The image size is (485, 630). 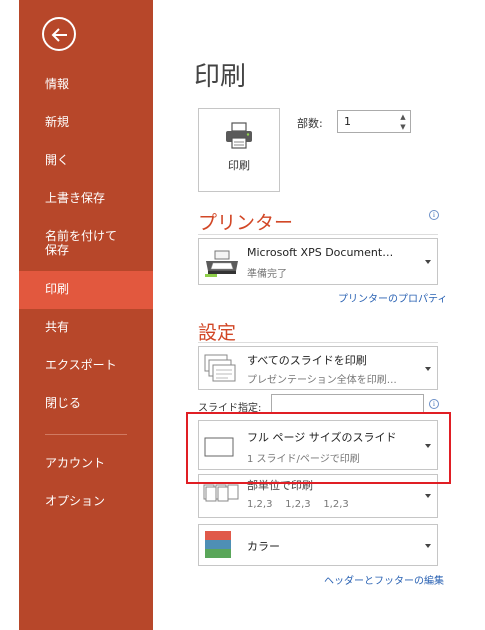 I want to click on nav-item-label: 共有, so click(x=57, y=327).